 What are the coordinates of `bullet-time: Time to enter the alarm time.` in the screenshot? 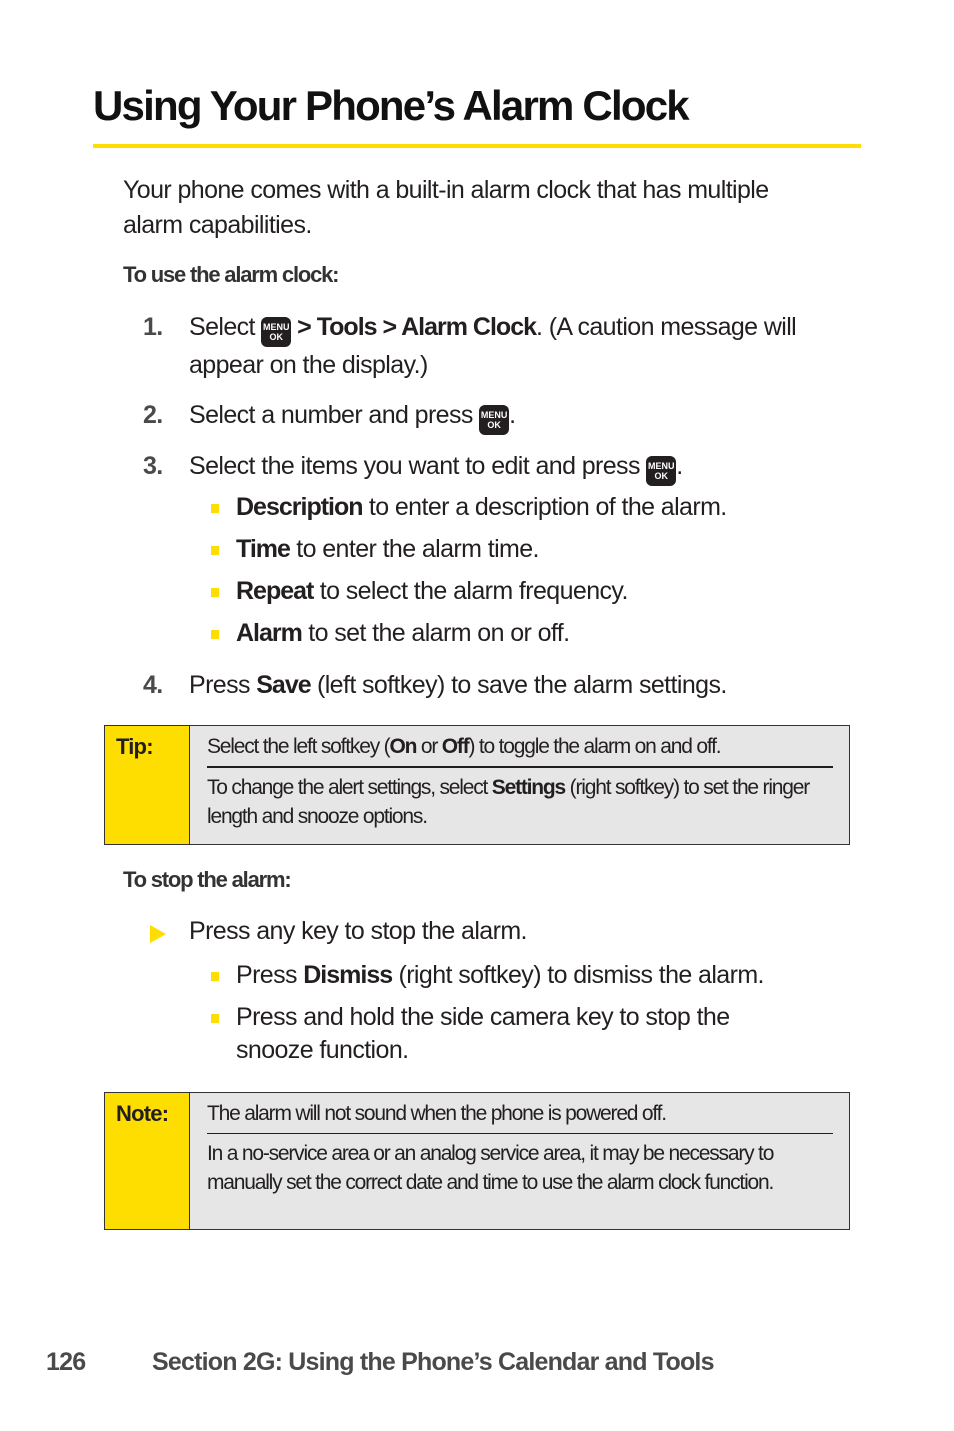 It's located at (521, 549).